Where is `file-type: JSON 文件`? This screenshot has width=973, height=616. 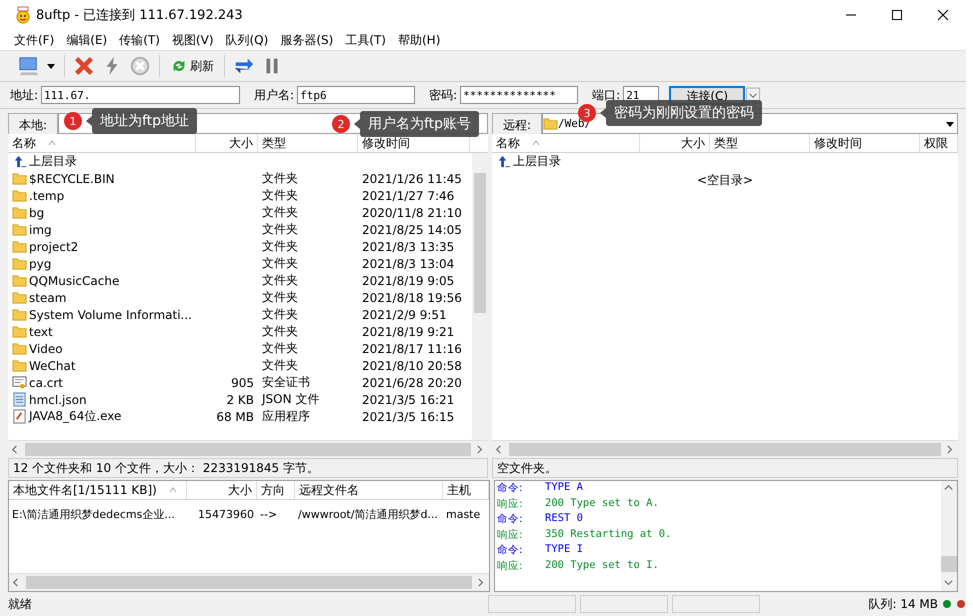 file-type: JSON 文件 is located at coordinates (290, 399).